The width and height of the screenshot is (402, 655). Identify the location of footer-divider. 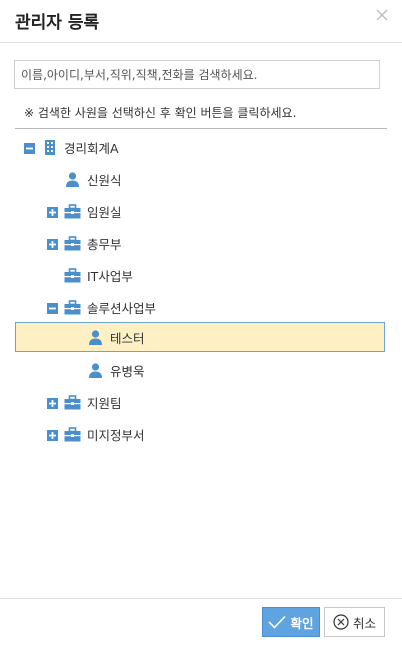
(201, 598).